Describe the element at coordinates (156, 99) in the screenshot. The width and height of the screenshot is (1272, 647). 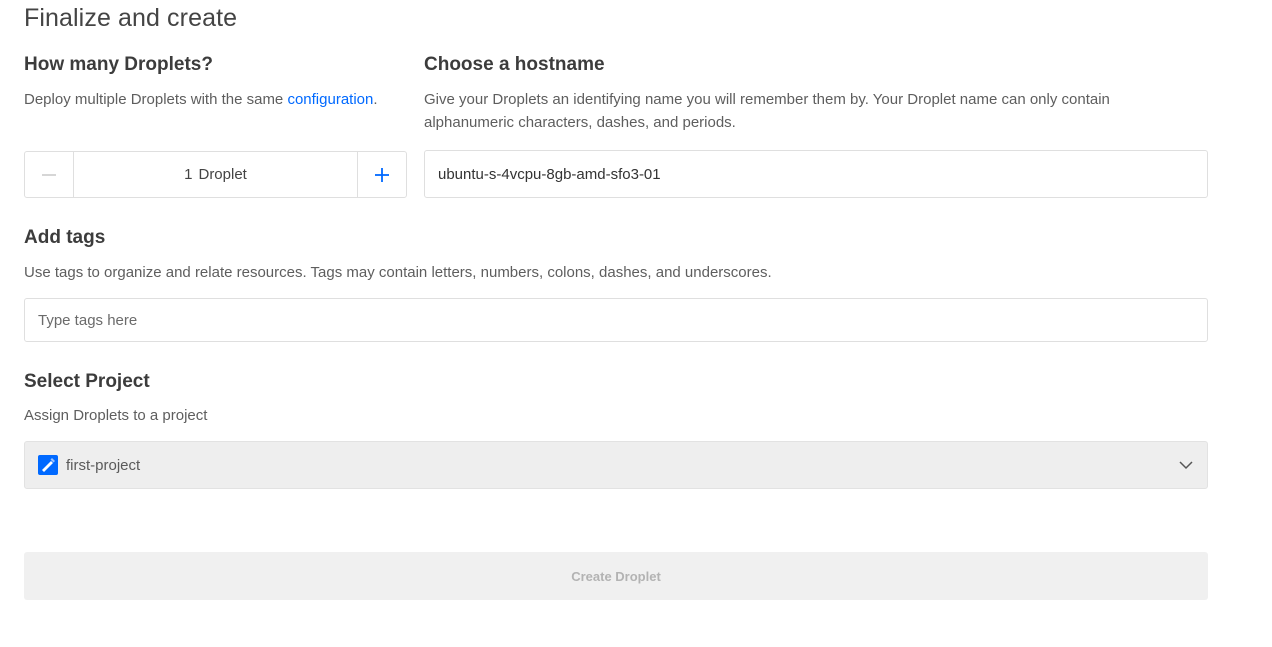
I see `droplet-count-description-text: Deploy multiple Droplets with the same` at that location.